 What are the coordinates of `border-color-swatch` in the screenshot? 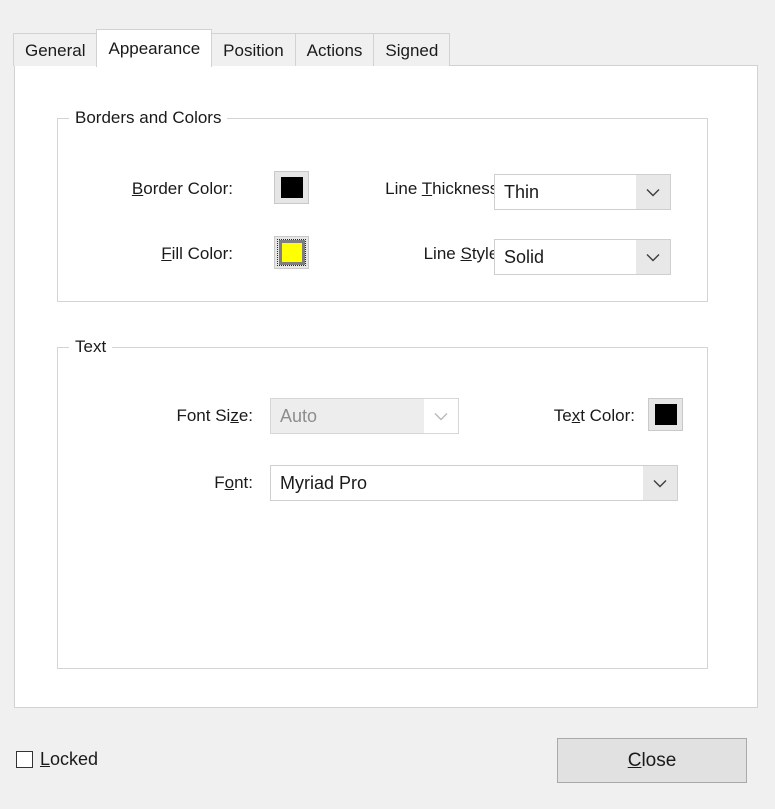 It's located at (291, 187).